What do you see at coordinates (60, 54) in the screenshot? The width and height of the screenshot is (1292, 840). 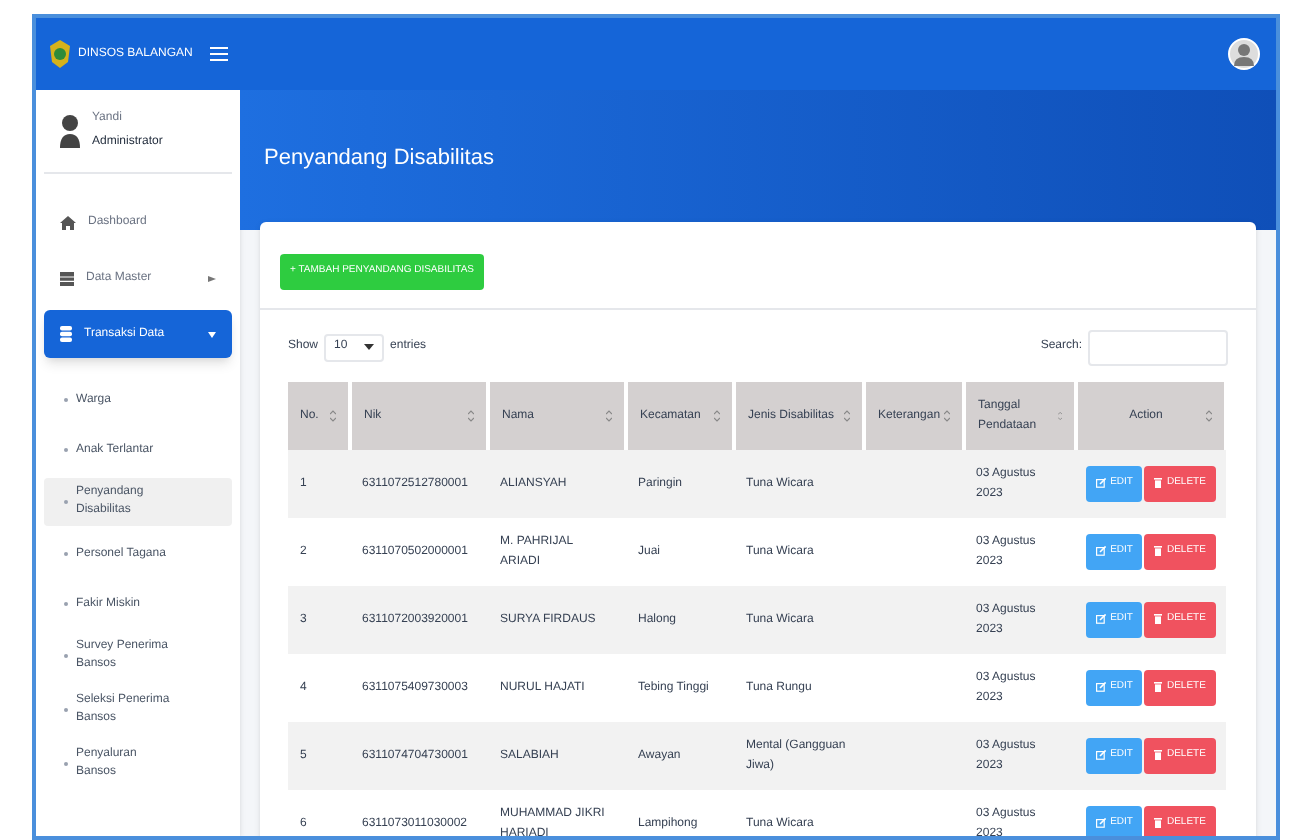 I see `logo-icon` at bounding box center [60, 54].